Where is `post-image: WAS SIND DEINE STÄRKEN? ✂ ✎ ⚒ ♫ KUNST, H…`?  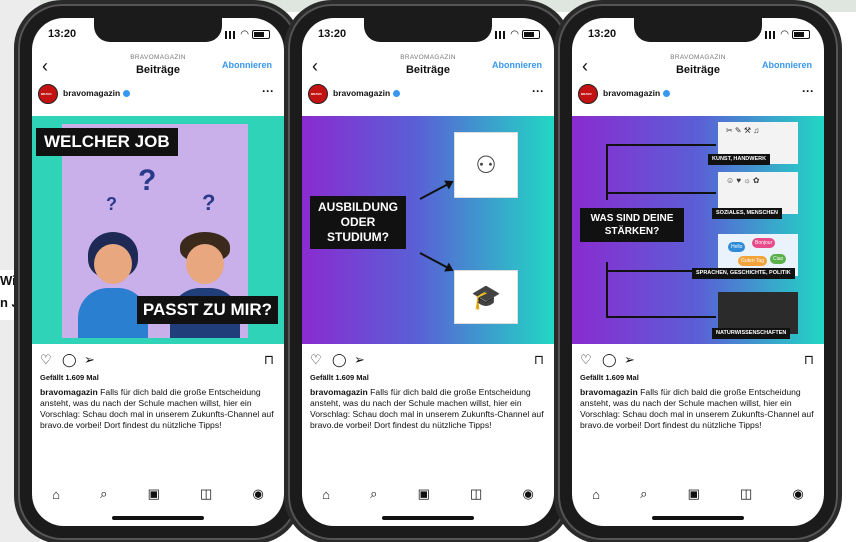 post-image: WAS SIND DEINE STÄRKEN? ✂ ✎ ⚒ ♫ KUNST, H… is located at coordinates (698, 230).